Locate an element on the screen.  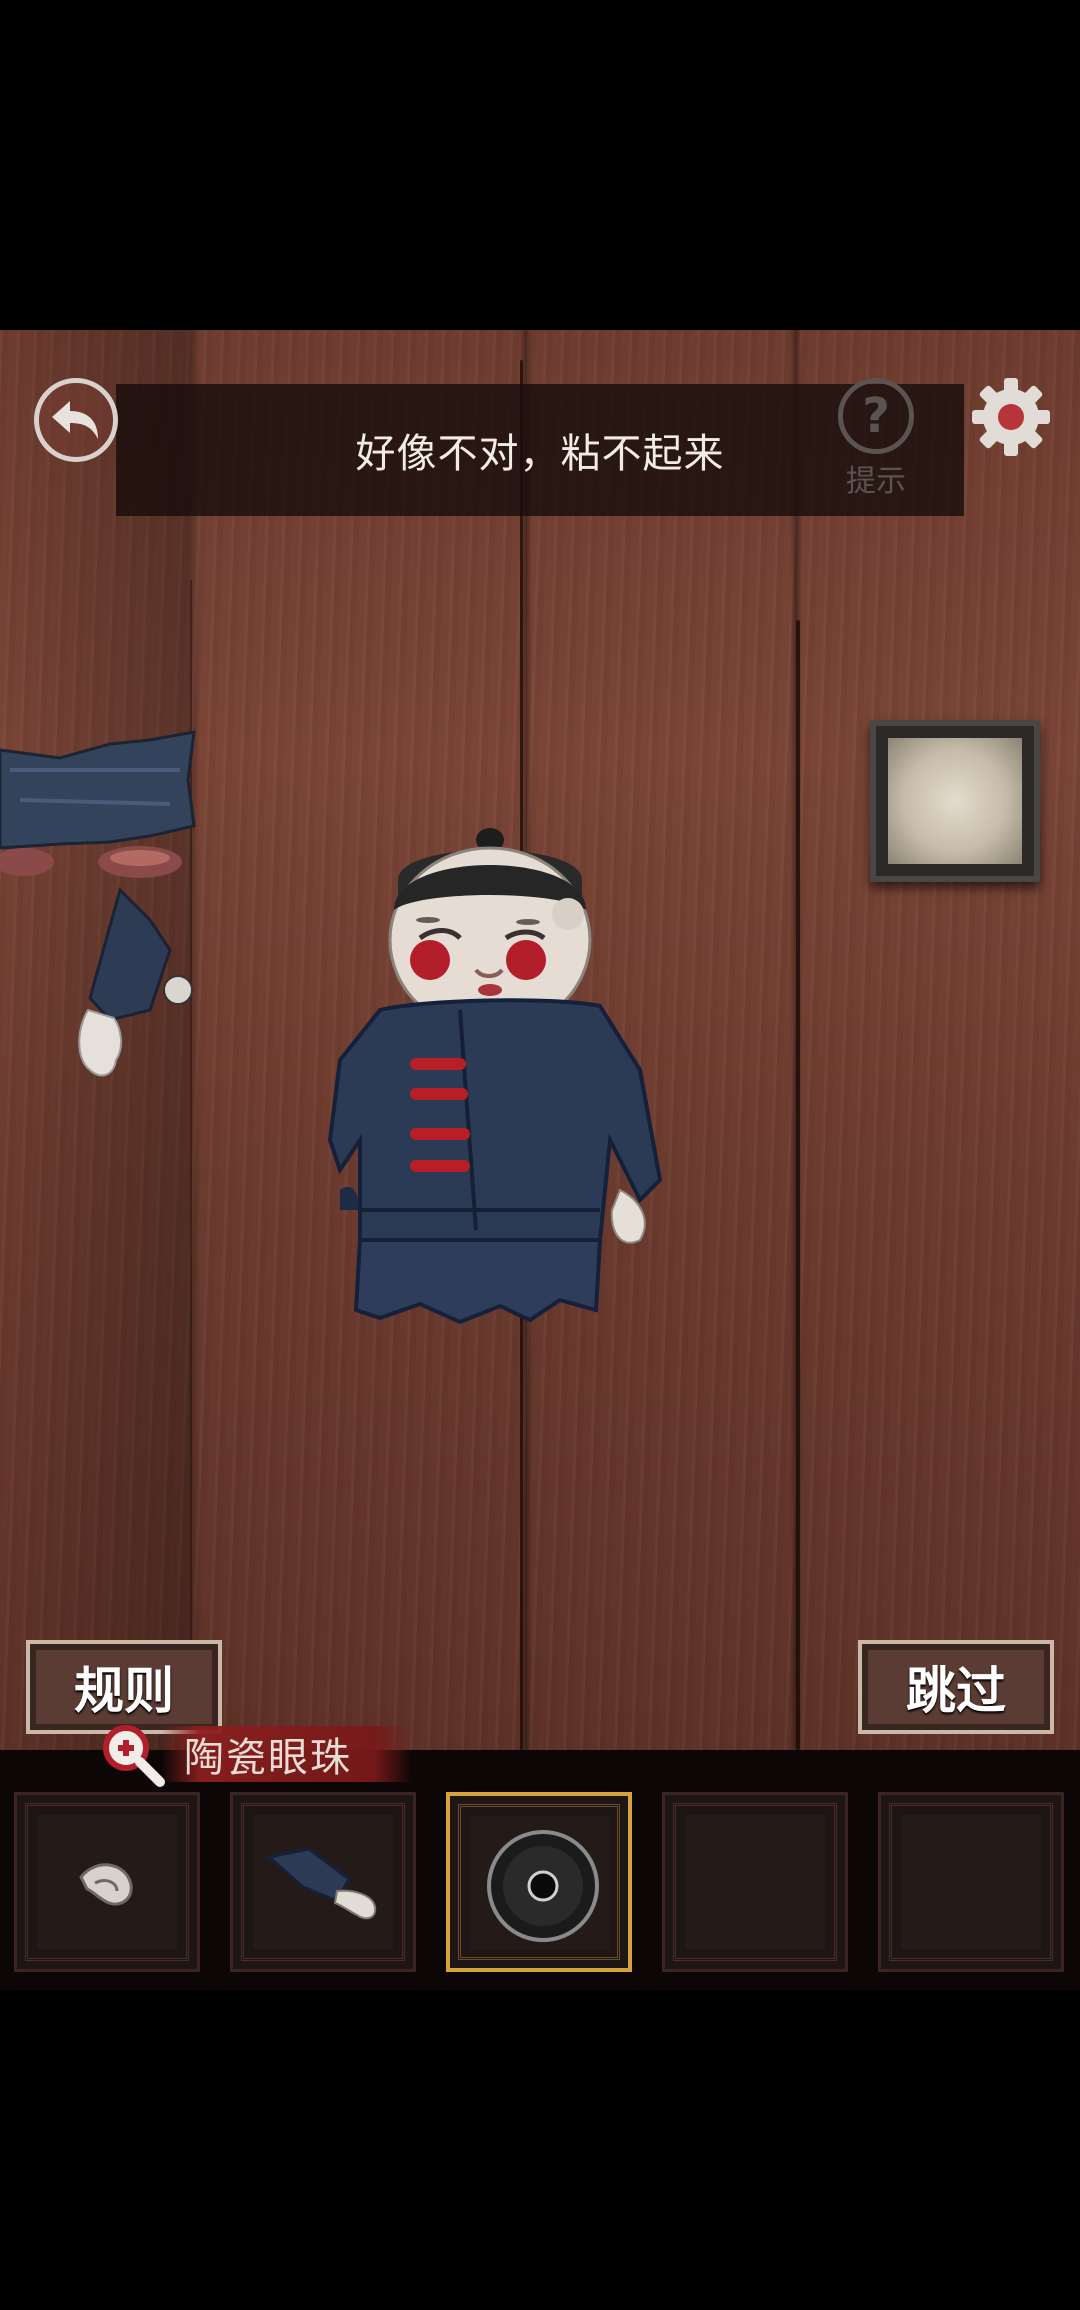
wood-crack is located at coordinates (798, 1185).